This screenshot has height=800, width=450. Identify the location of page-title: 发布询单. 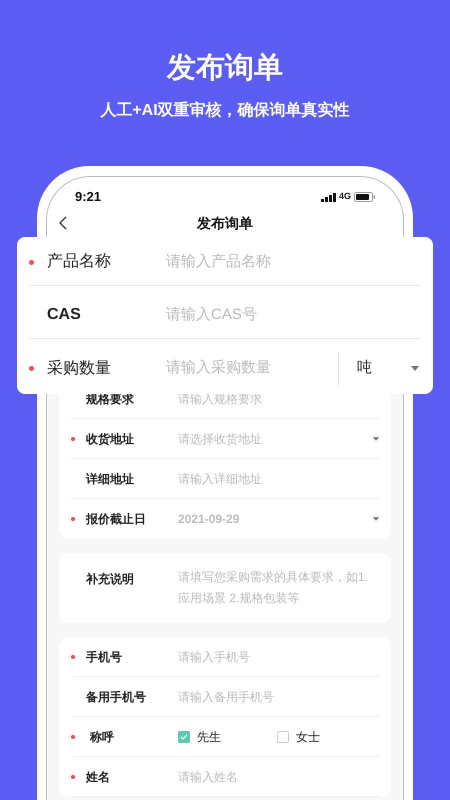
(225, 68).